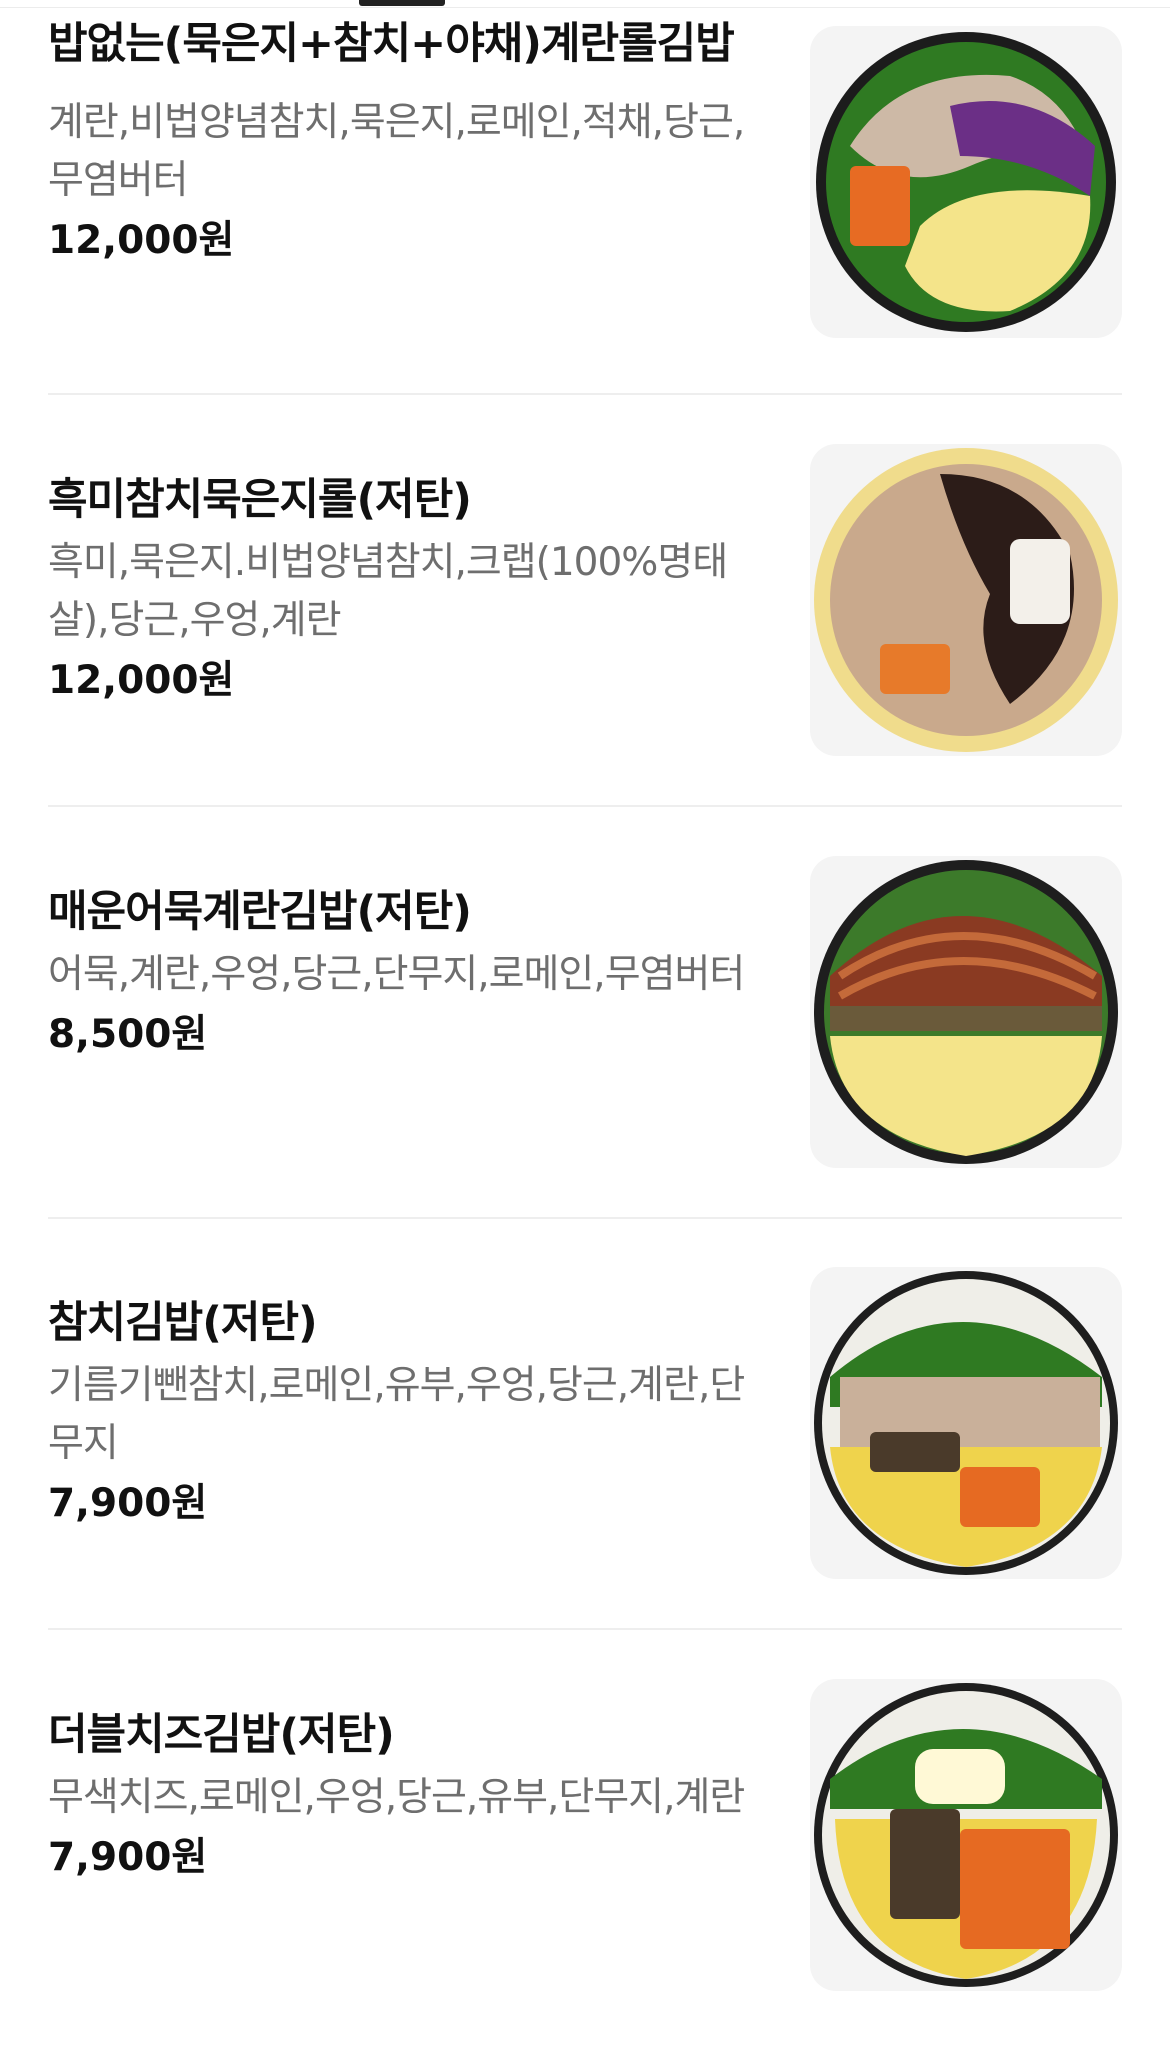  Describe the element at coordinates (396, 974) in the screenshot. I see `menu-item-ingredients: 어묵,계란,우엉,당근,단무지,로메인,무염버터` at that location.